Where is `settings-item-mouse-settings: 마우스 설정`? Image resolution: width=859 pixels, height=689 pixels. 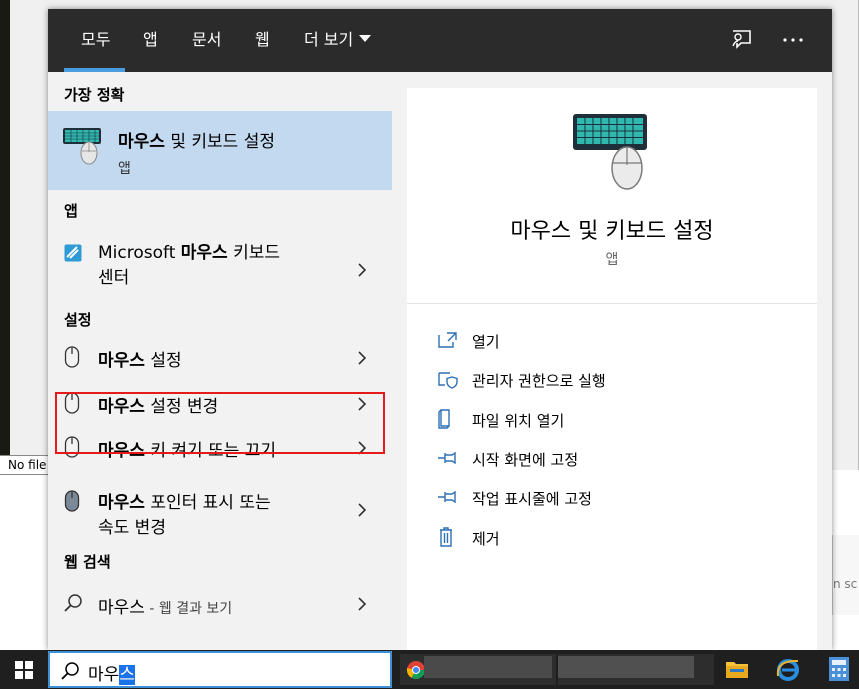
settings-item-mouse-settings: 마우스 설정 is located at coordinates (220, 357).